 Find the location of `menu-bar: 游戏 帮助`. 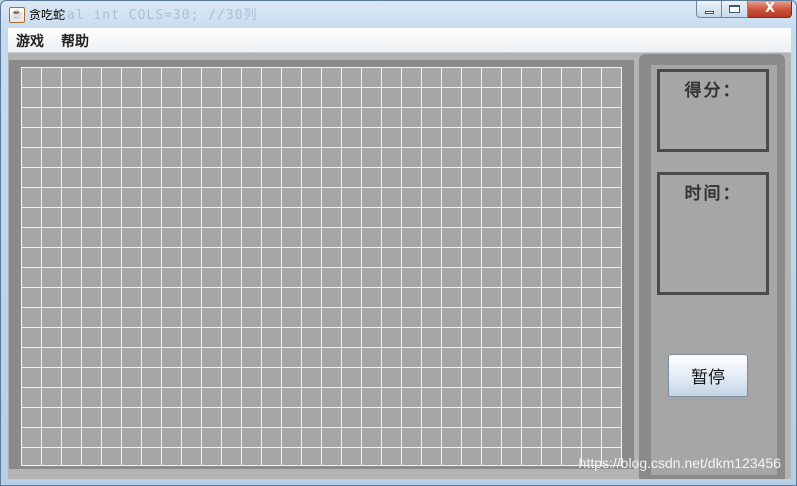

menu-bar: 游戏 帮助 is located at coordinates (399, 40).